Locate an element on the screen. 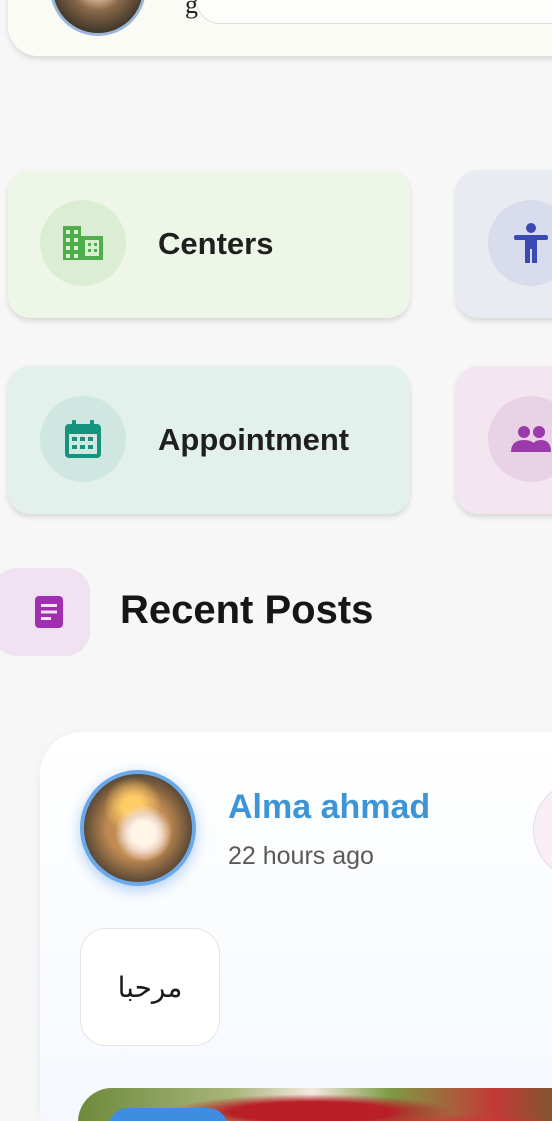 This screenshot has width=552, height=1121. post-author-name: Alma ahmad is located at coordinates (329, 807).